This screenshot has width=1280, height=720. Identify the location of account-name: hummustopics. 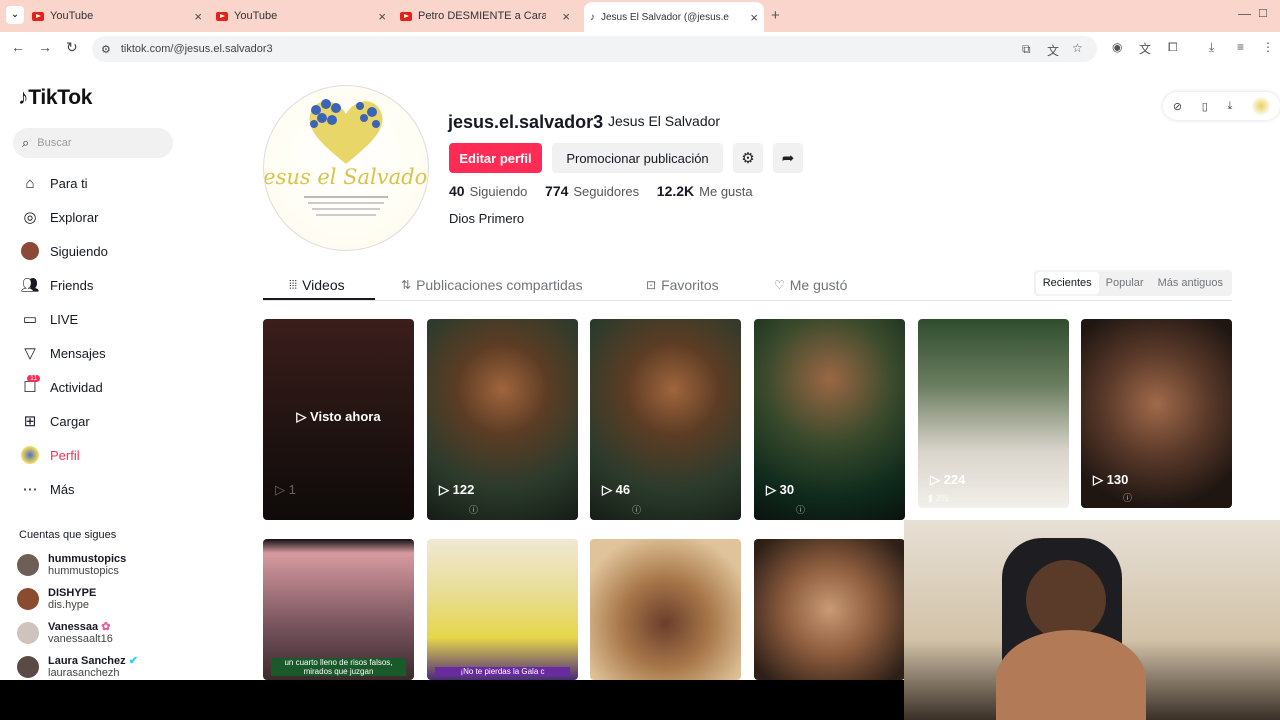
(87, 559).